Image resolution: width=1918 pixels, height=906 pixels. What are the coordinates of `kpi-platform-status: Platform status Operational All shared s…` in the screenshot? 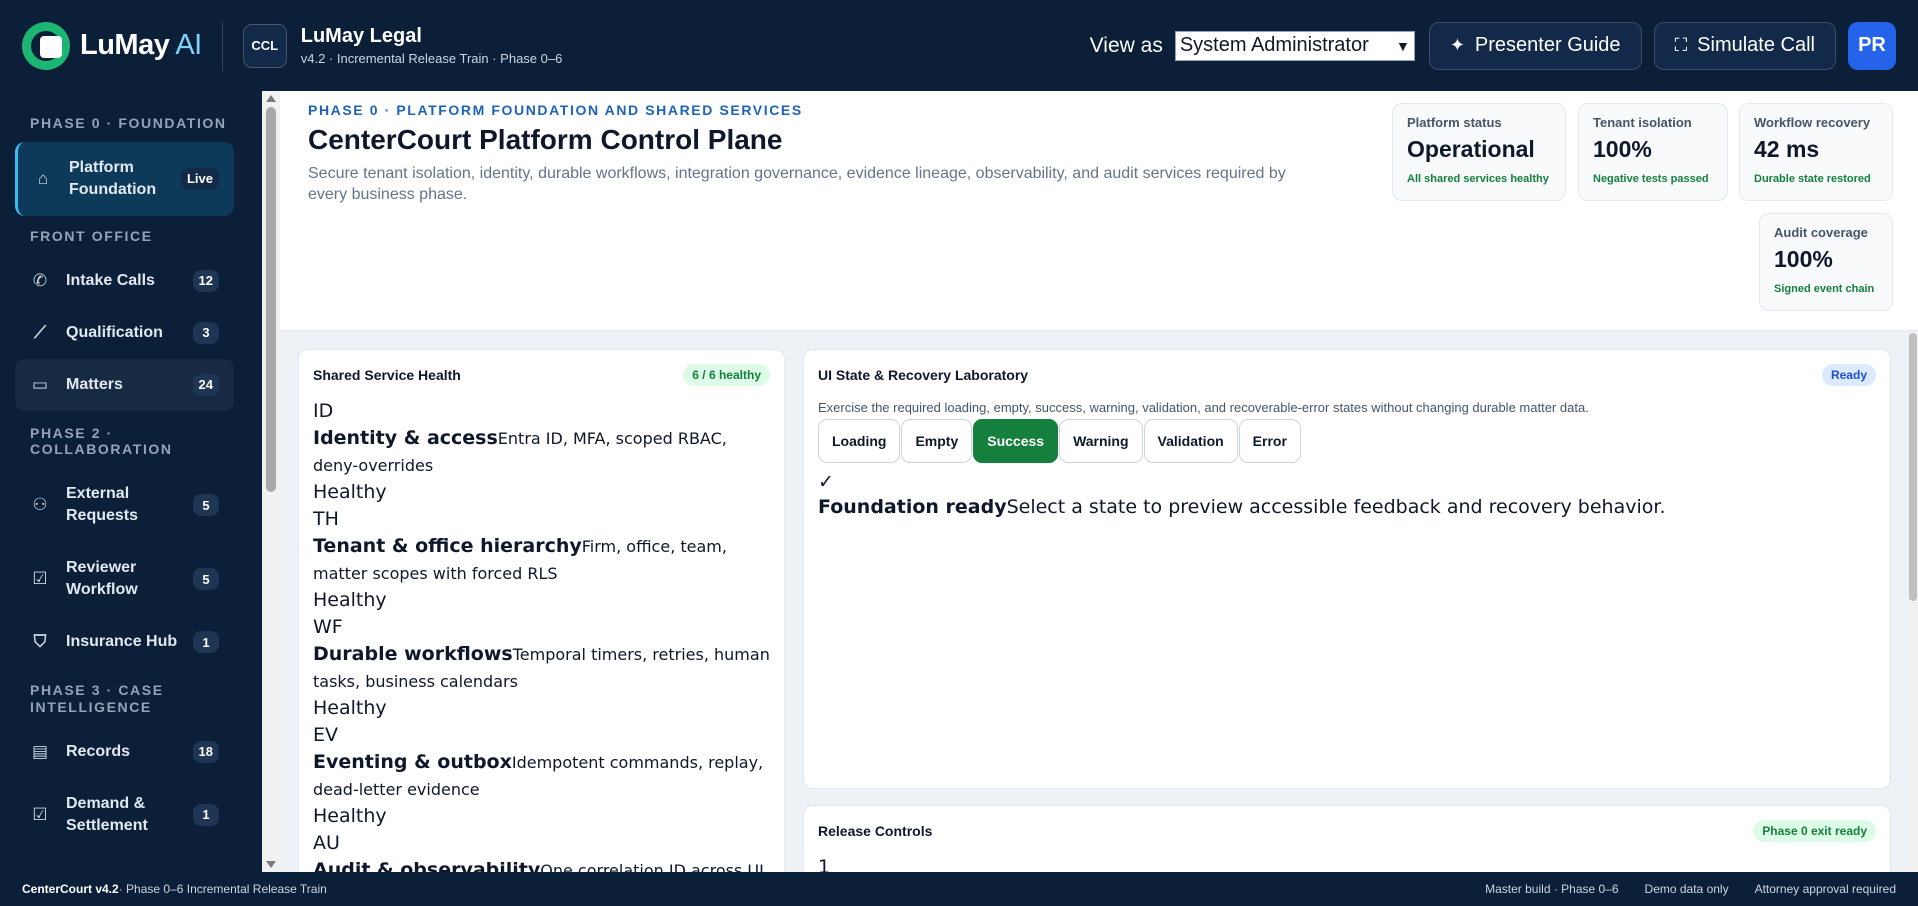 It's located at (1479, 152).